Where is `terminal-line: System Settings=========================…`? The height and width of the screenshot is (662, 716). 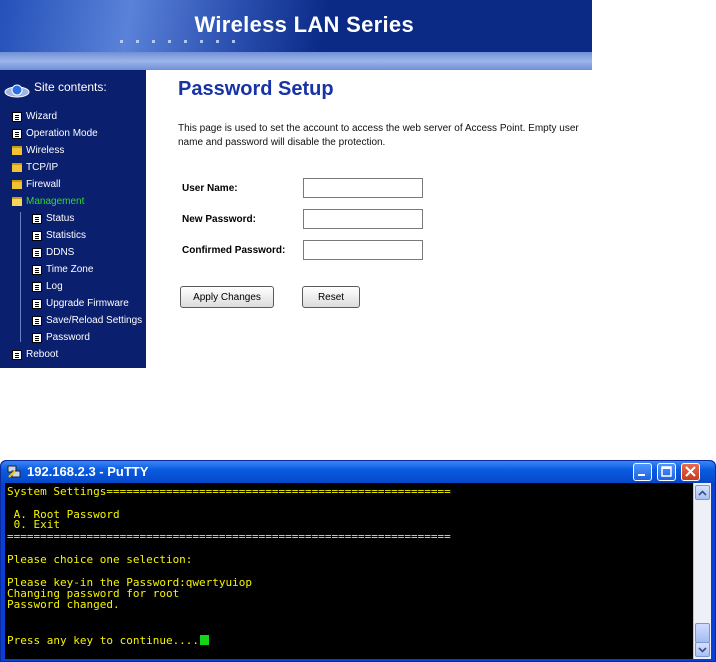 terminal-line: System Settings=========================… is located at coordinates (229, 491).